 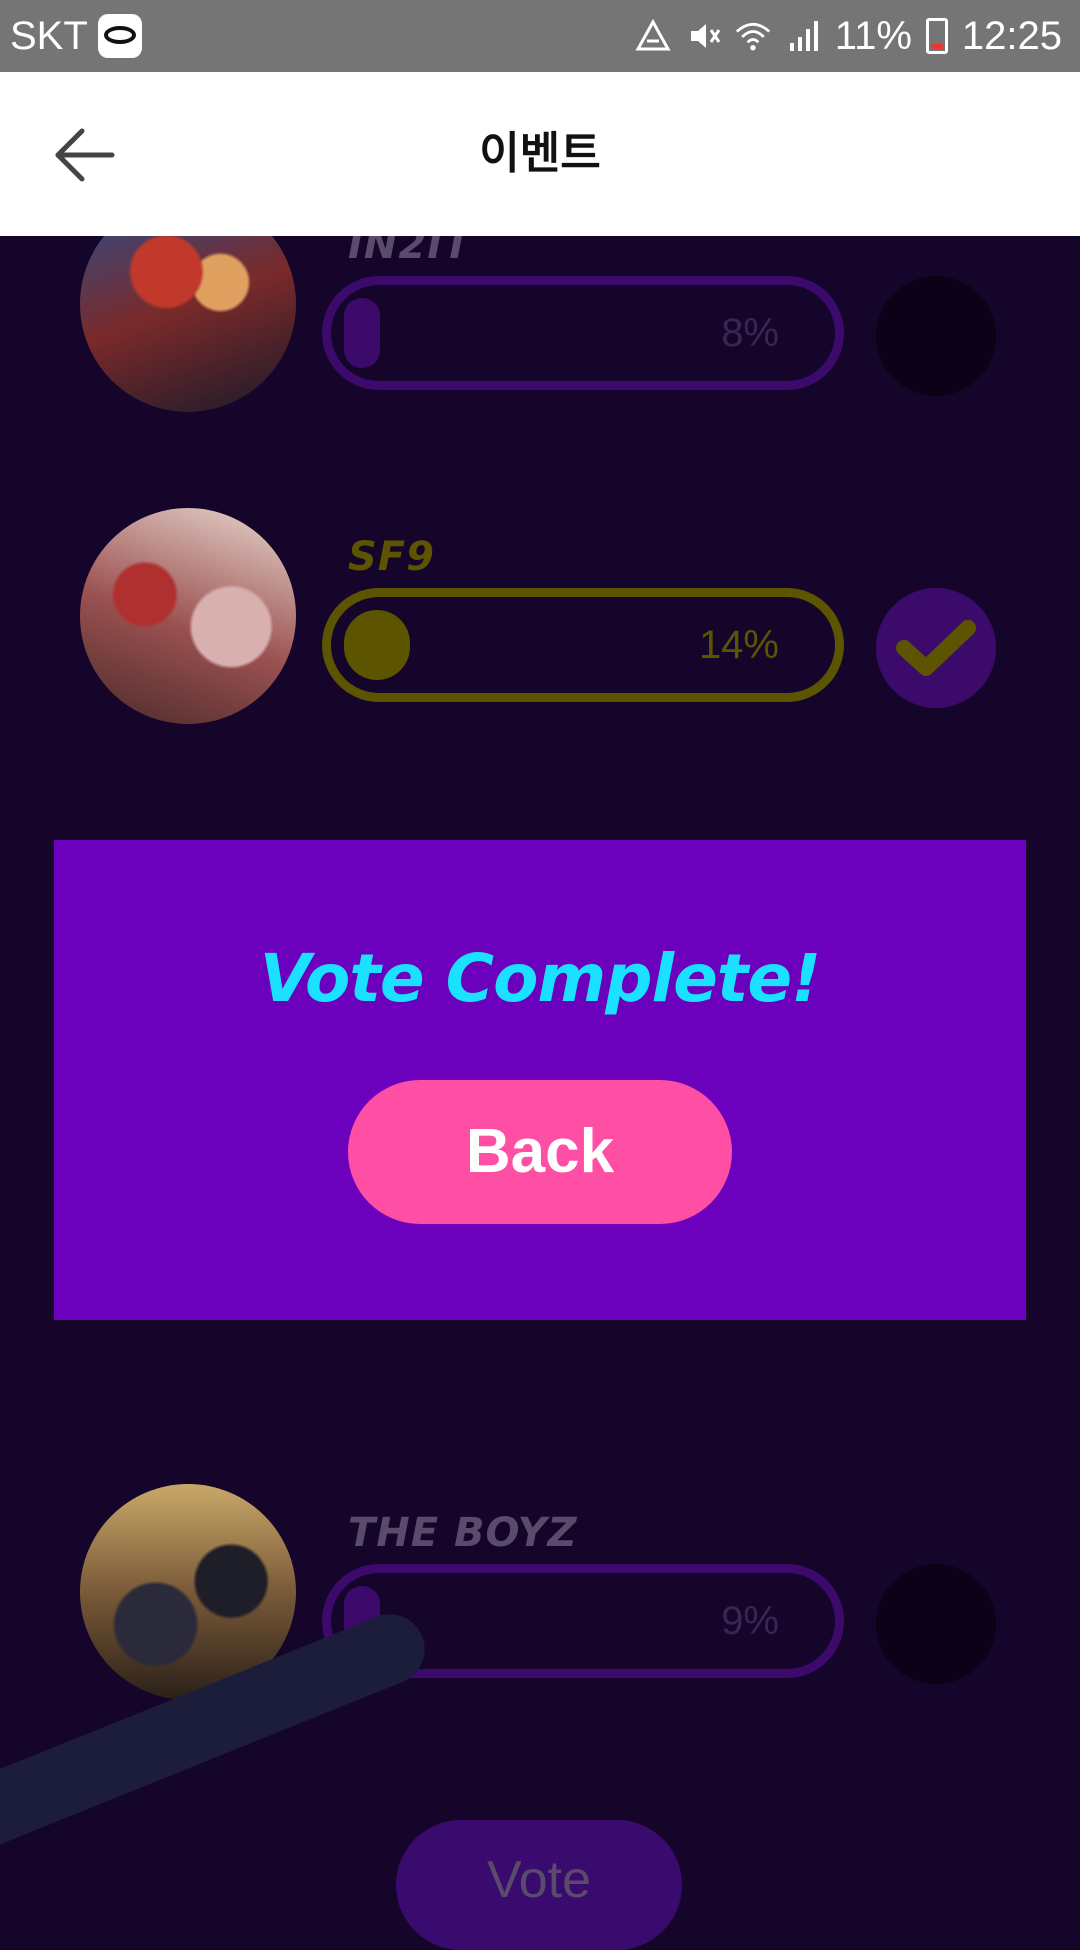 I want to click on check-icon, so click(x=936, y=648).